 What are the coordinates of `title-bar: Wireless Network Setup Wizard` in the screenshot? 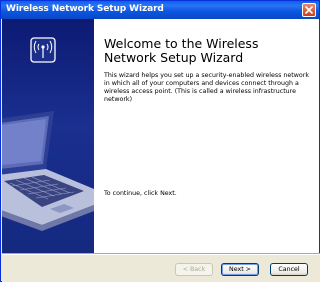 It's located at (160, 10).